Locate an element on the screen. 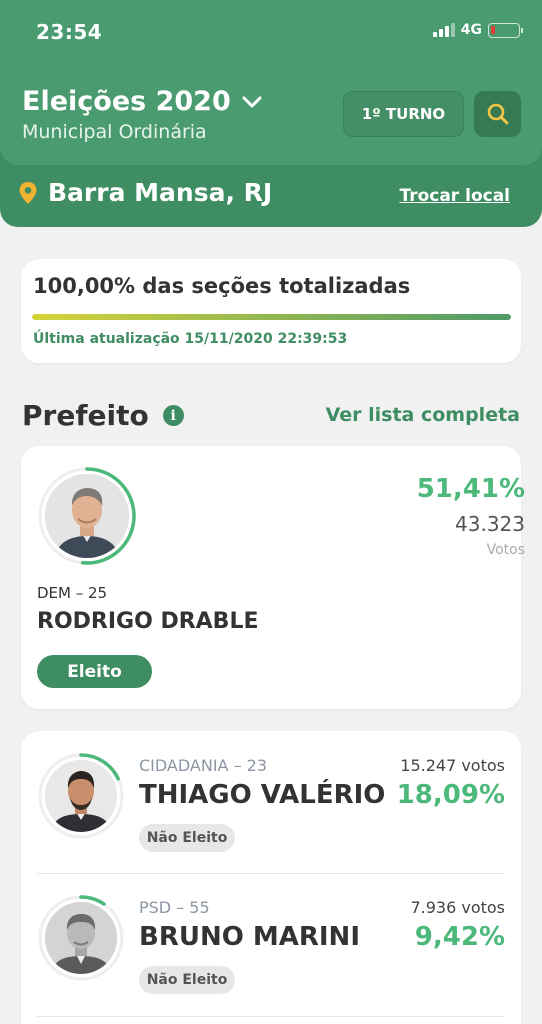 The width and height of the screenshot is (542, 1024). battery-icon is located at coordinates (505, 30).